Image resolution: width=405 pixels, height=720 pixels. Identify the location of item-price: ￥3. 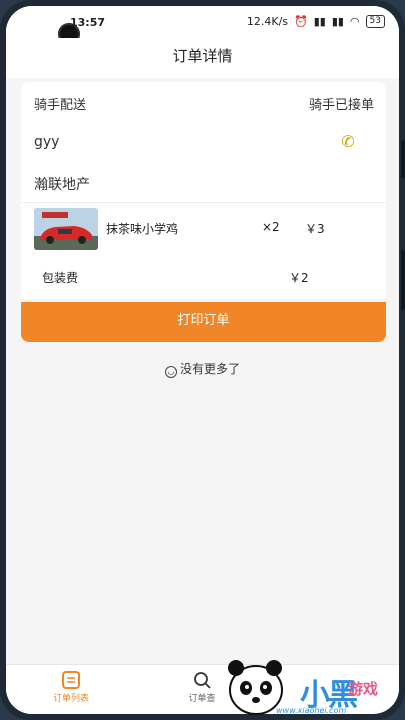
(315, 229).